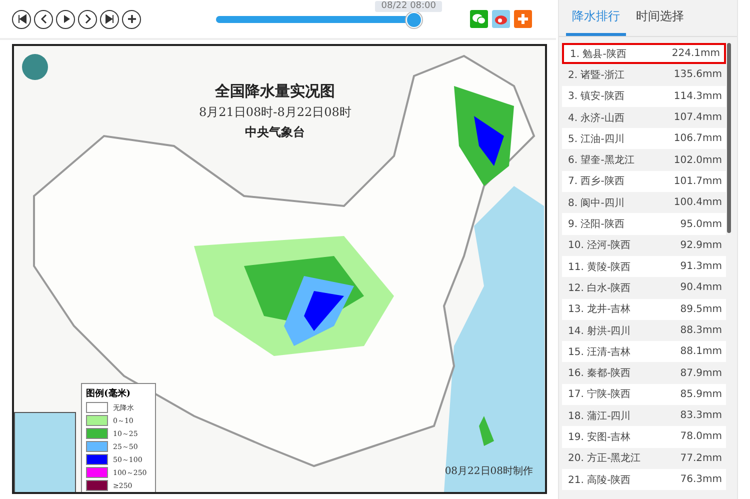 The width and height of the screenshot is (750, 499). What do you see at coordinates (599, 416) in the screenshot?
I see `station-name: 18. 蒲江-四川` at bounding box center [599, 416].